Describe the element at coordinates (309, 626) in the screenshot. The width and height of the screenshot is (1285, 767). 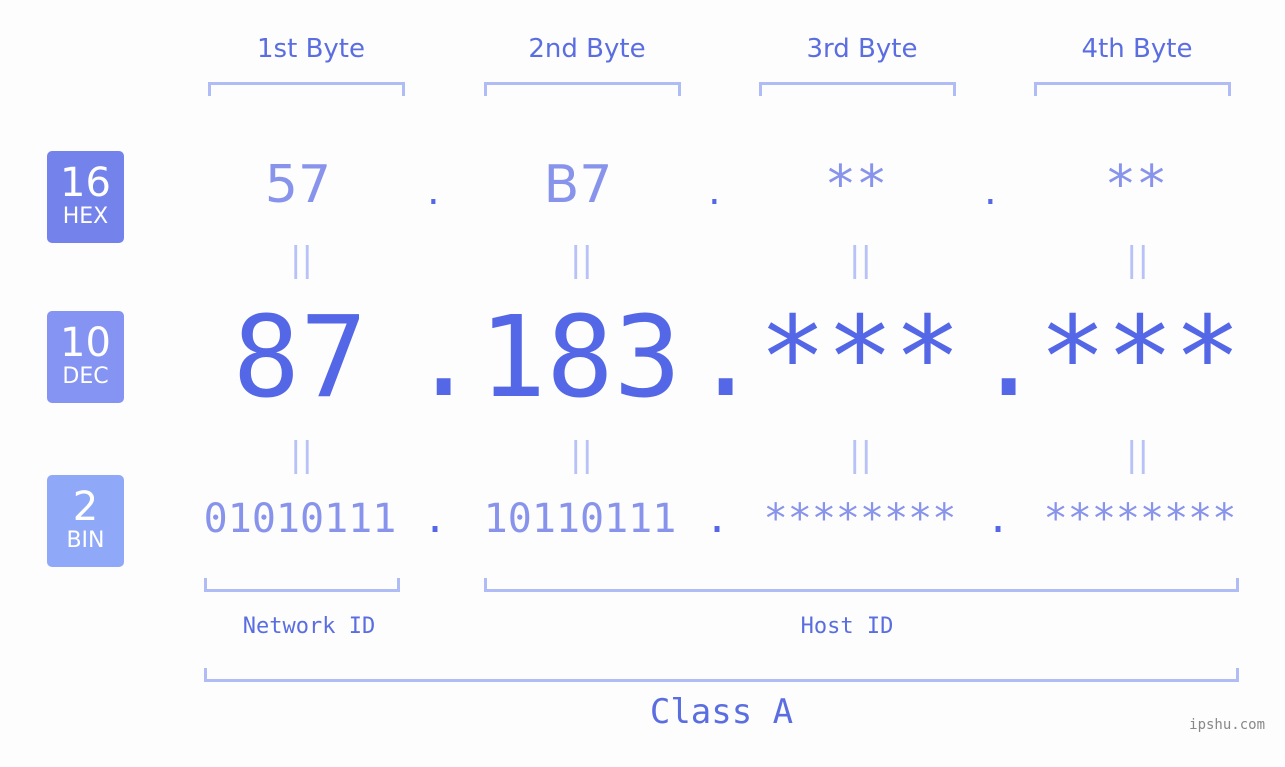
I see `network-id-label: Network ID` at that location.